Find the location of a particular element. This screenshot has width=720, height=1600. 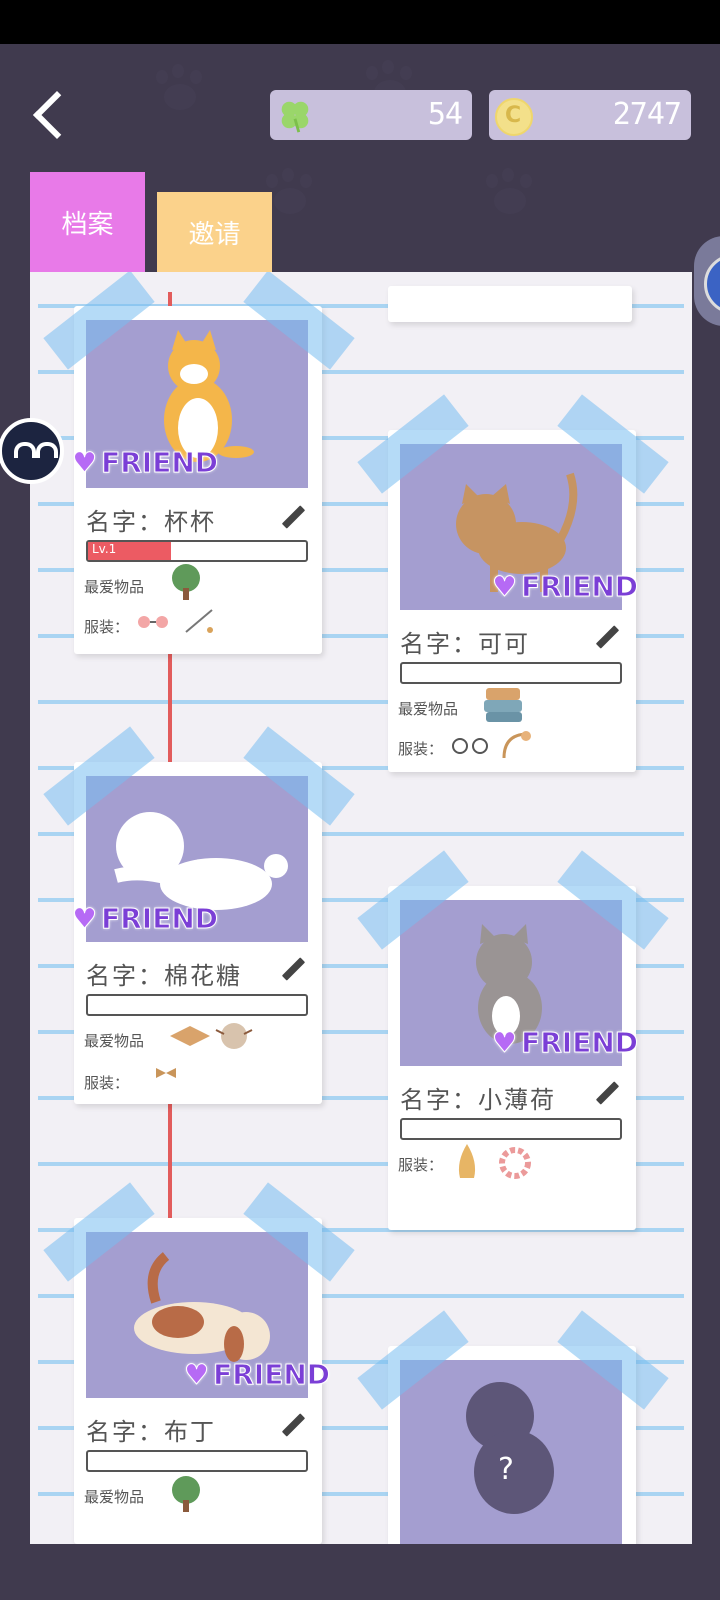

acorn-hat-icon is located at coordinates (467, 1161).